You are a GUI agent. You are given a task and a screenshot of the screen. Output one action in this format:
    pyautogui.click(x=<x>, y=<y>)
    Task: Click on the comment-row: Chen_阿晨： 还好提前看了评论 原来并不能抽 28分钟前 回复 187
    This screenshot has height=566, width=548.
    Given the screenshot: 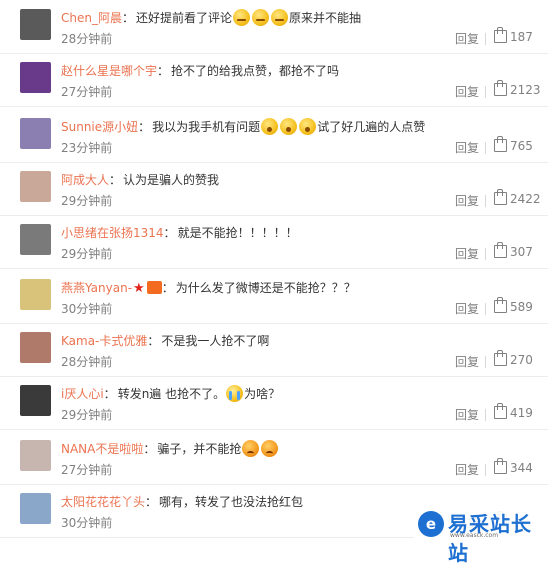 What is the action you would take?
    pyautogui.click(x=274, y=27)
    